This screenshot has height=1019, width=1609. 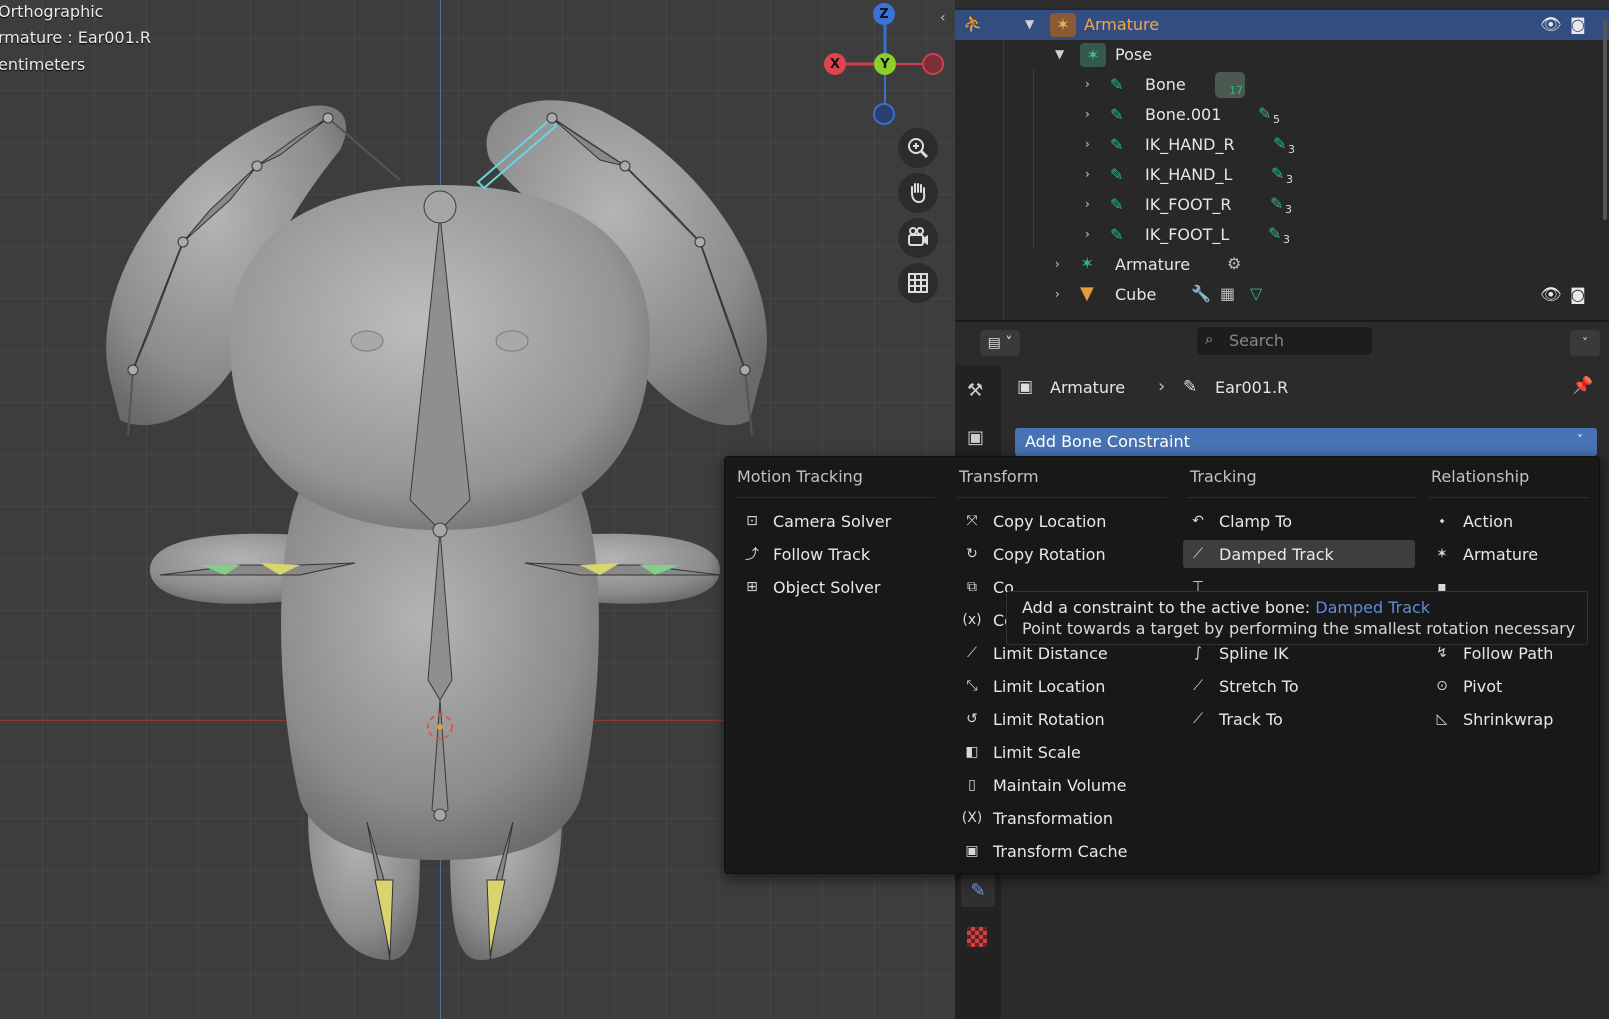 I want to click on zoom-icon, so click(x=918, y=148).